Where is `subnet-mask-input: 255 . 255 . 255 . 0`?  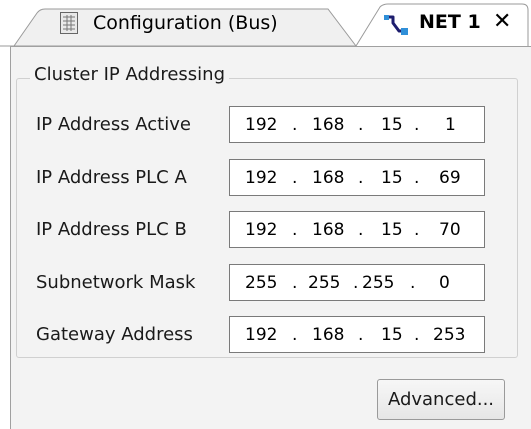
subnet-mask-input: 255 . 255 . 255 . 0 is located at coordinates (357, 282).